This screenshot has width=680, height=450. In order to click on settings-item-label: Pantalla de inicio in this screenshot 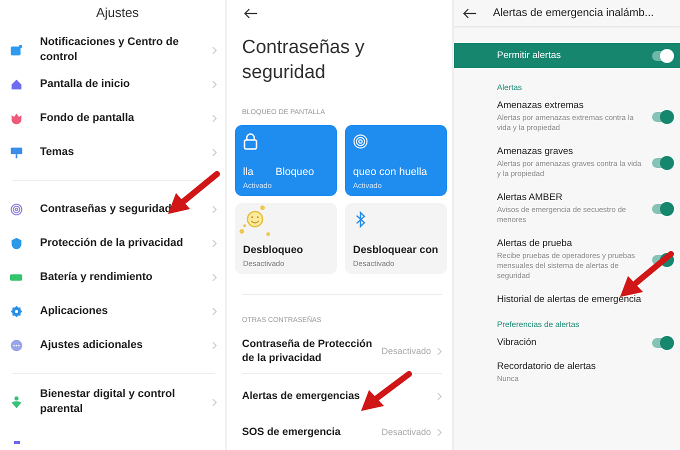, I will do `click(85, 84)`.